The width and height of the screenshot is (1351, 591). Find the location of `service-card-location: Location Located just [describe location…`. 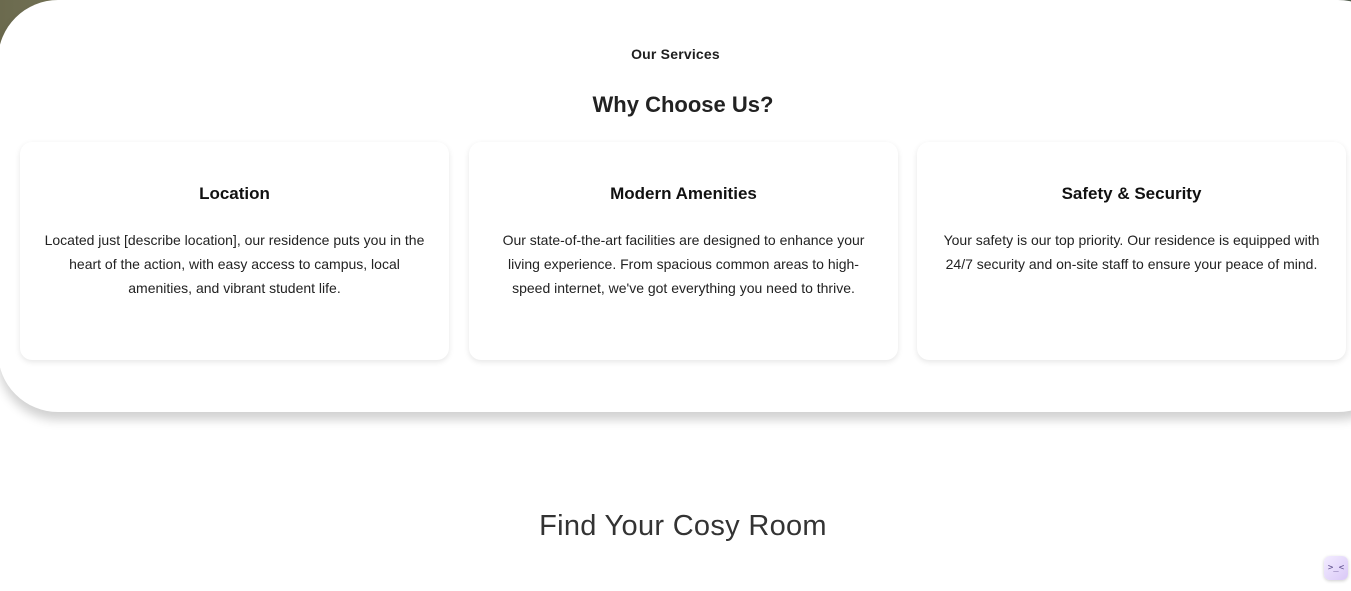

service-card-location: Location Located just [describe location… is located at coordinates (234, 251).